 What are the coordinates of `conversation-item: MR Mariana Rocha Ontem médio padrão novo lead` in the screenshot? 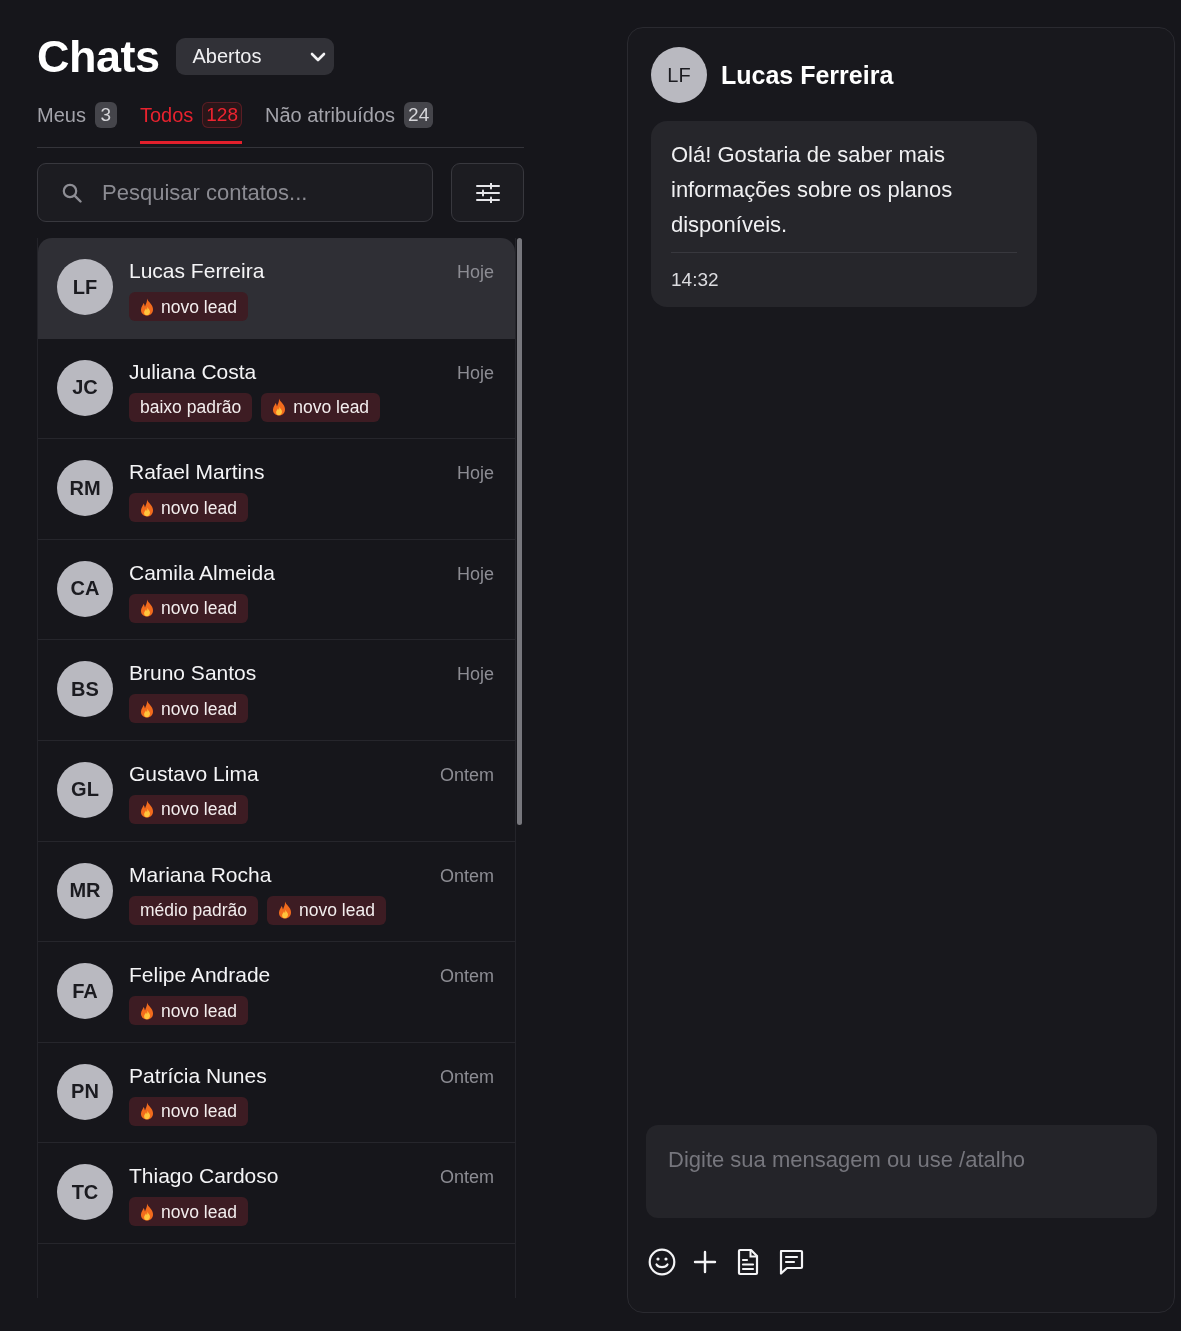 It's located at (276, 892).